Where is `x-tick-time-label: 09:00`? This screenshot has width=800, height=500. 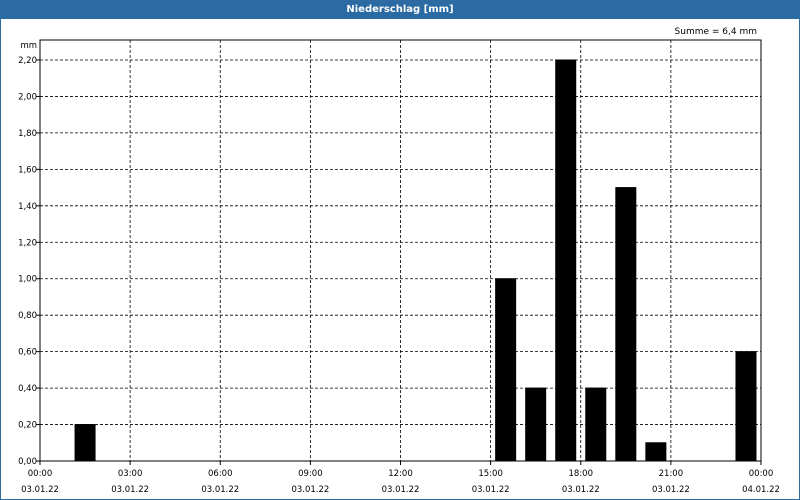 x-tick-time-label: 09:00 is located at coordinates (310, 474).